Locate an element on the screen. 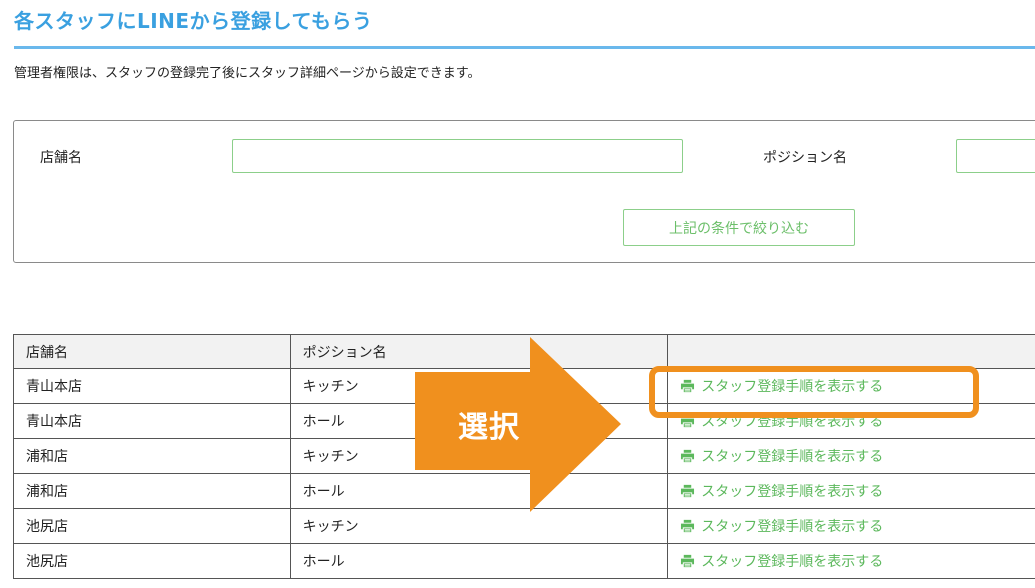  column-header-position: ポジション名 is located at coordinates (479, 351).